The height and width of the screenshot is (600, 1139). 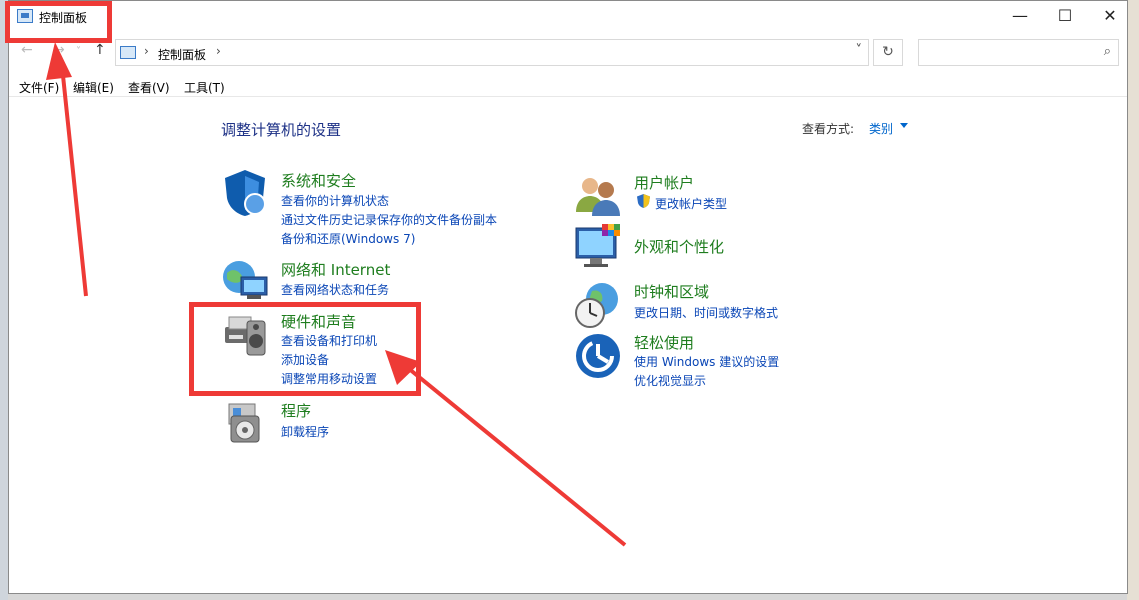 I want to click on back-arrow-icon: ←, so click(x=27, y=50).